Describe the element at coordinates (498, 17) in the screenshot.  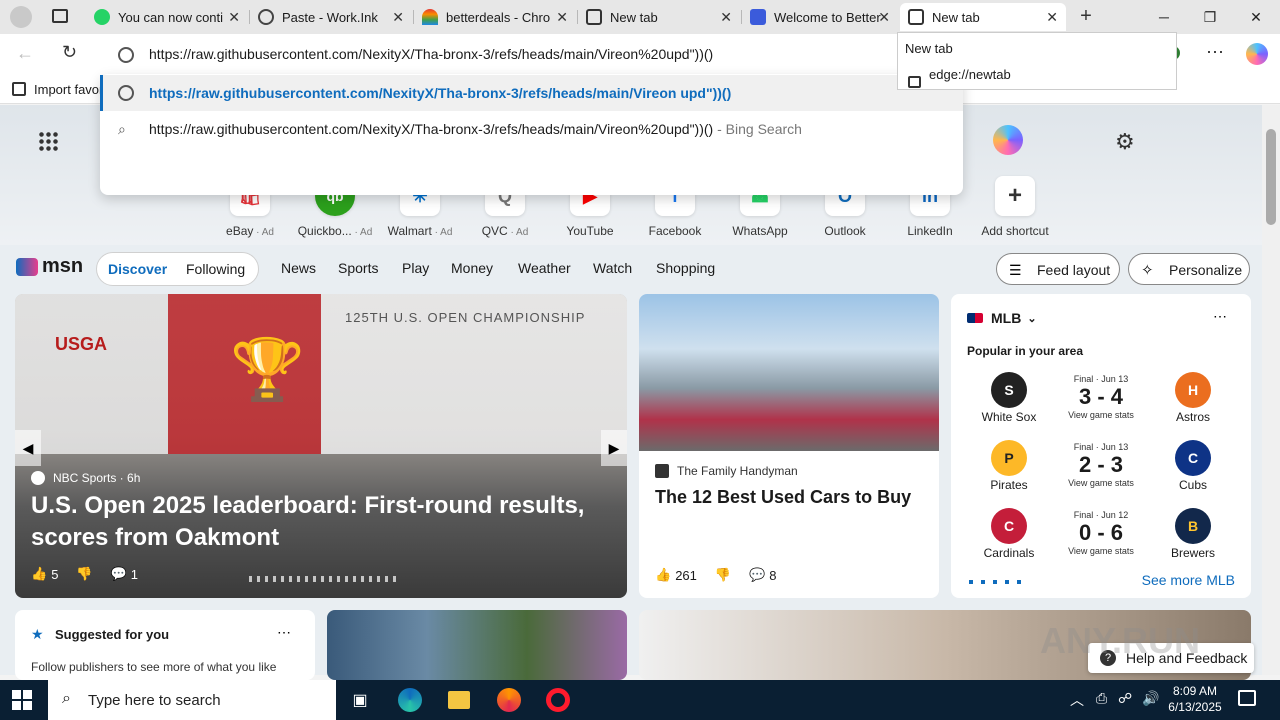
I see `tab-label: betterdeals - Chro` at that location.